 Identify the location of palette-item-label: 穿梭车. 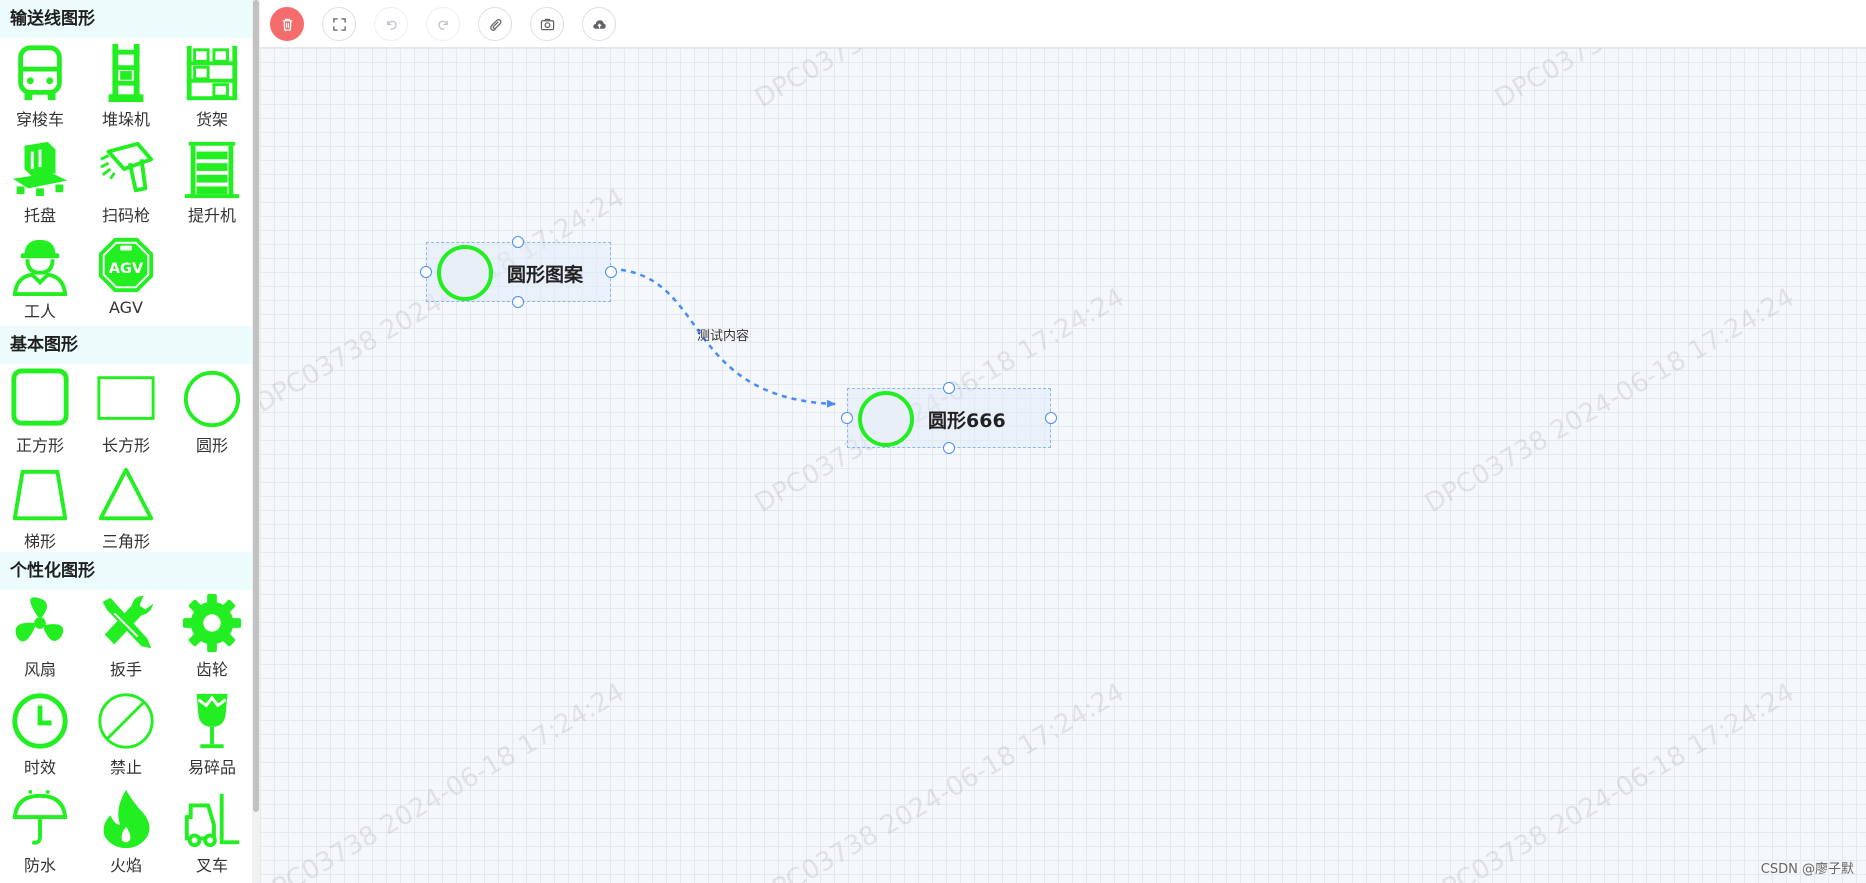
(39, 119).